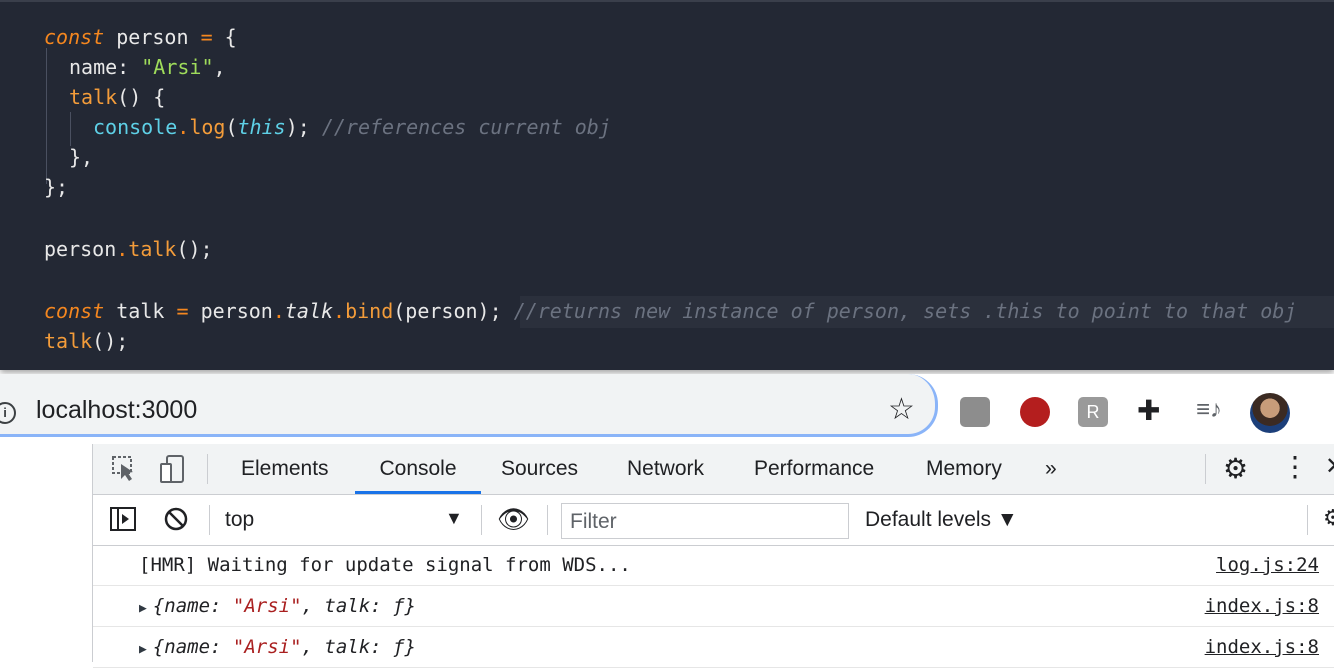 The width and height of the screenshot is (1334, 670). I want to click on tab-memory: Memory, so click(964, 469).